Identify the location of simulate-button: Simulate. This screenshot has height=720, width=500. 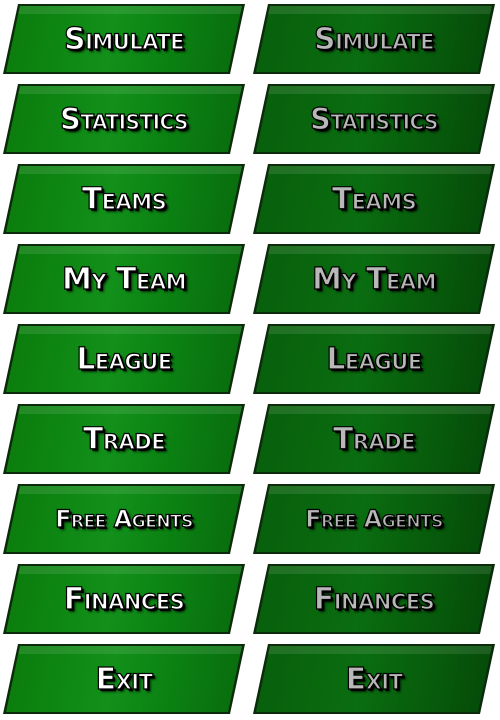
(124, 39).